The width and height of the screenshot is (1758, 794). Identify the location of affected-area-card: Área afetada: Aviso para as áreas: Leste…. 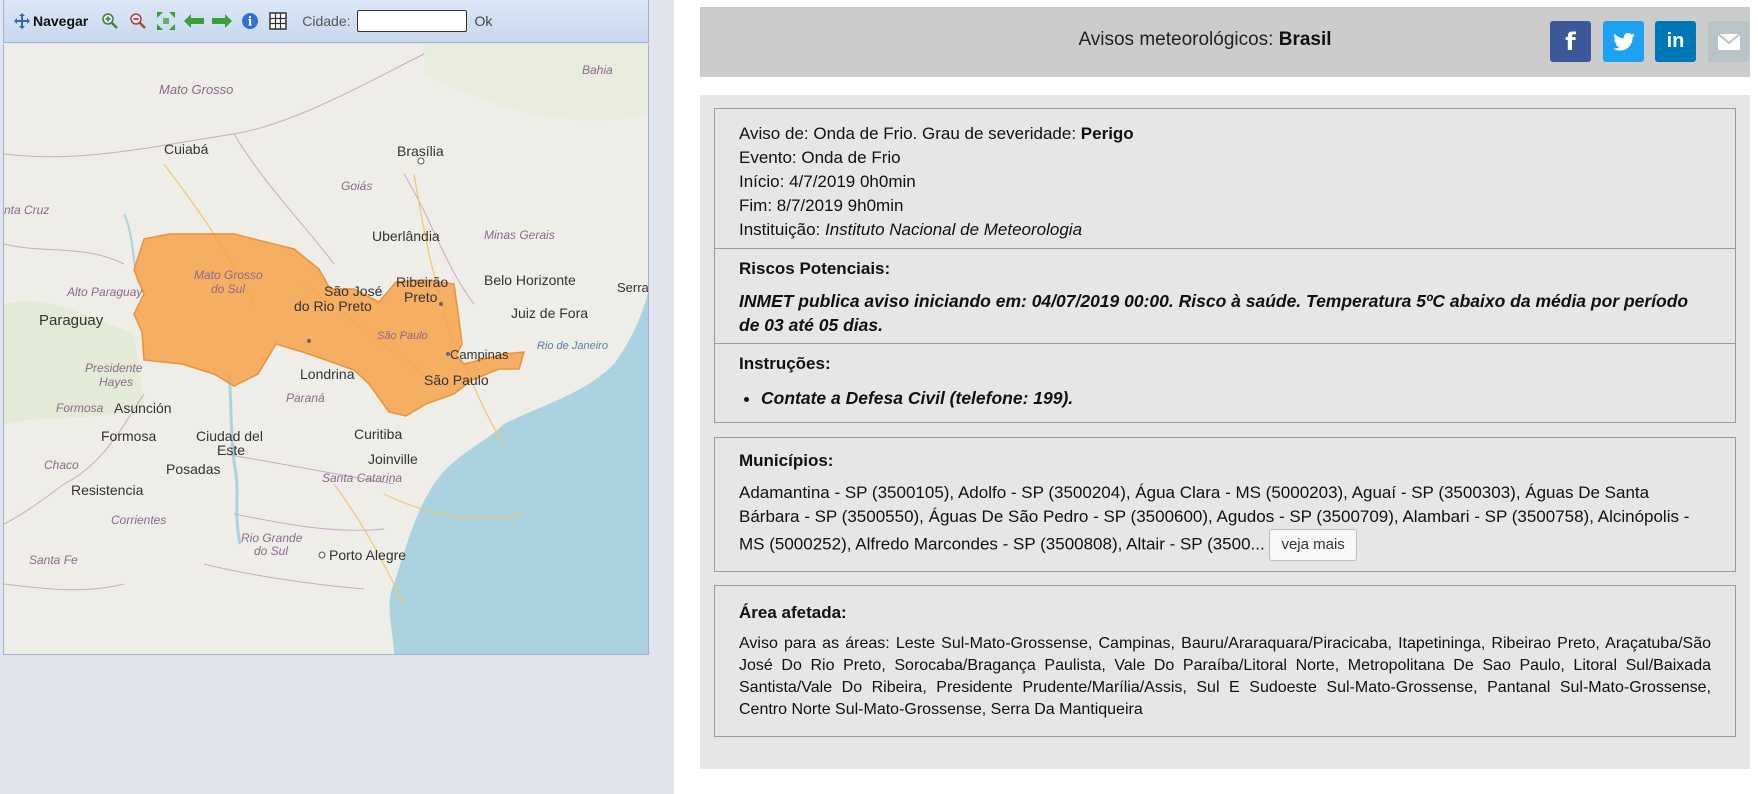
(1225, 661).